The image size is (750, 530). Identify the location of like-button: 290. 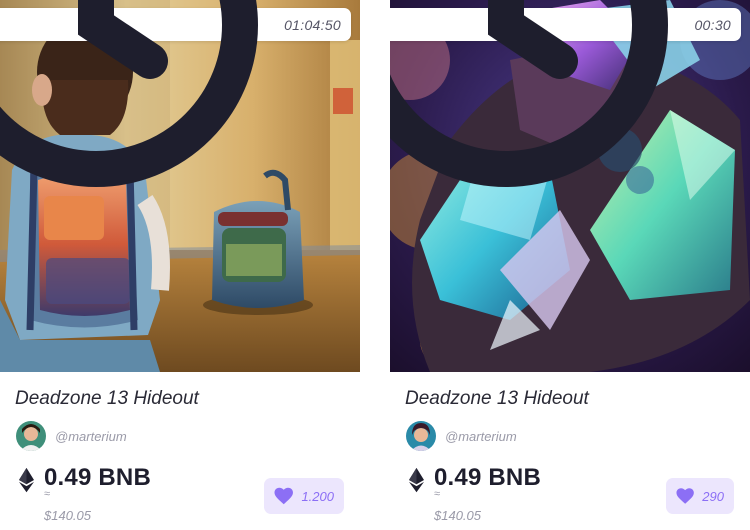
(700, 496).